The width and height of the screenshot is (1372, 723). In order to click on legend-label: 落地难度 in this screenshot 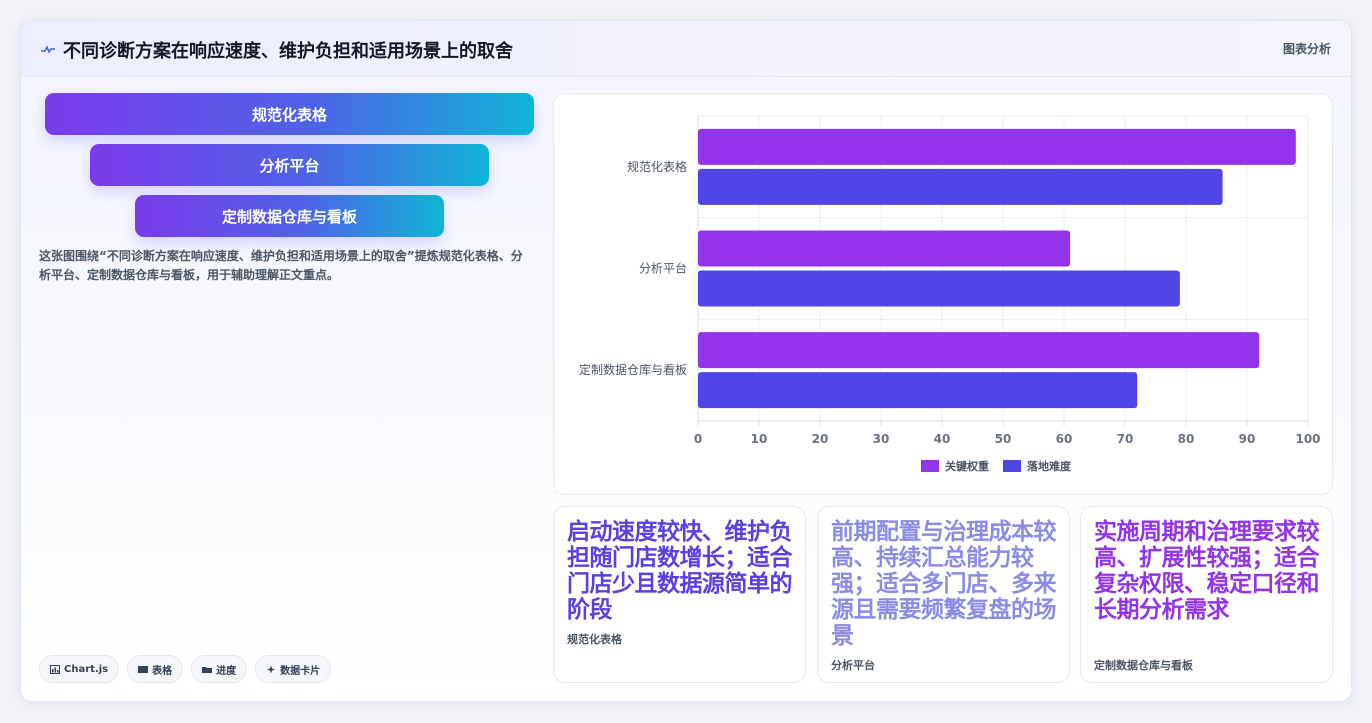, I will do `click(1049, 466)`.